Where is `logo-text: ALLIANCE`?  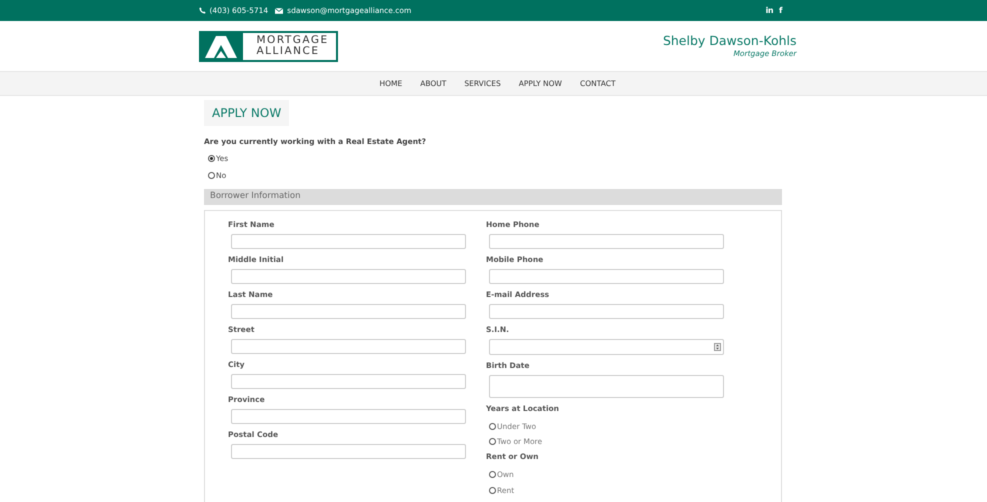
logo-text: ALLIANCE is located at coordinates (288, 51).